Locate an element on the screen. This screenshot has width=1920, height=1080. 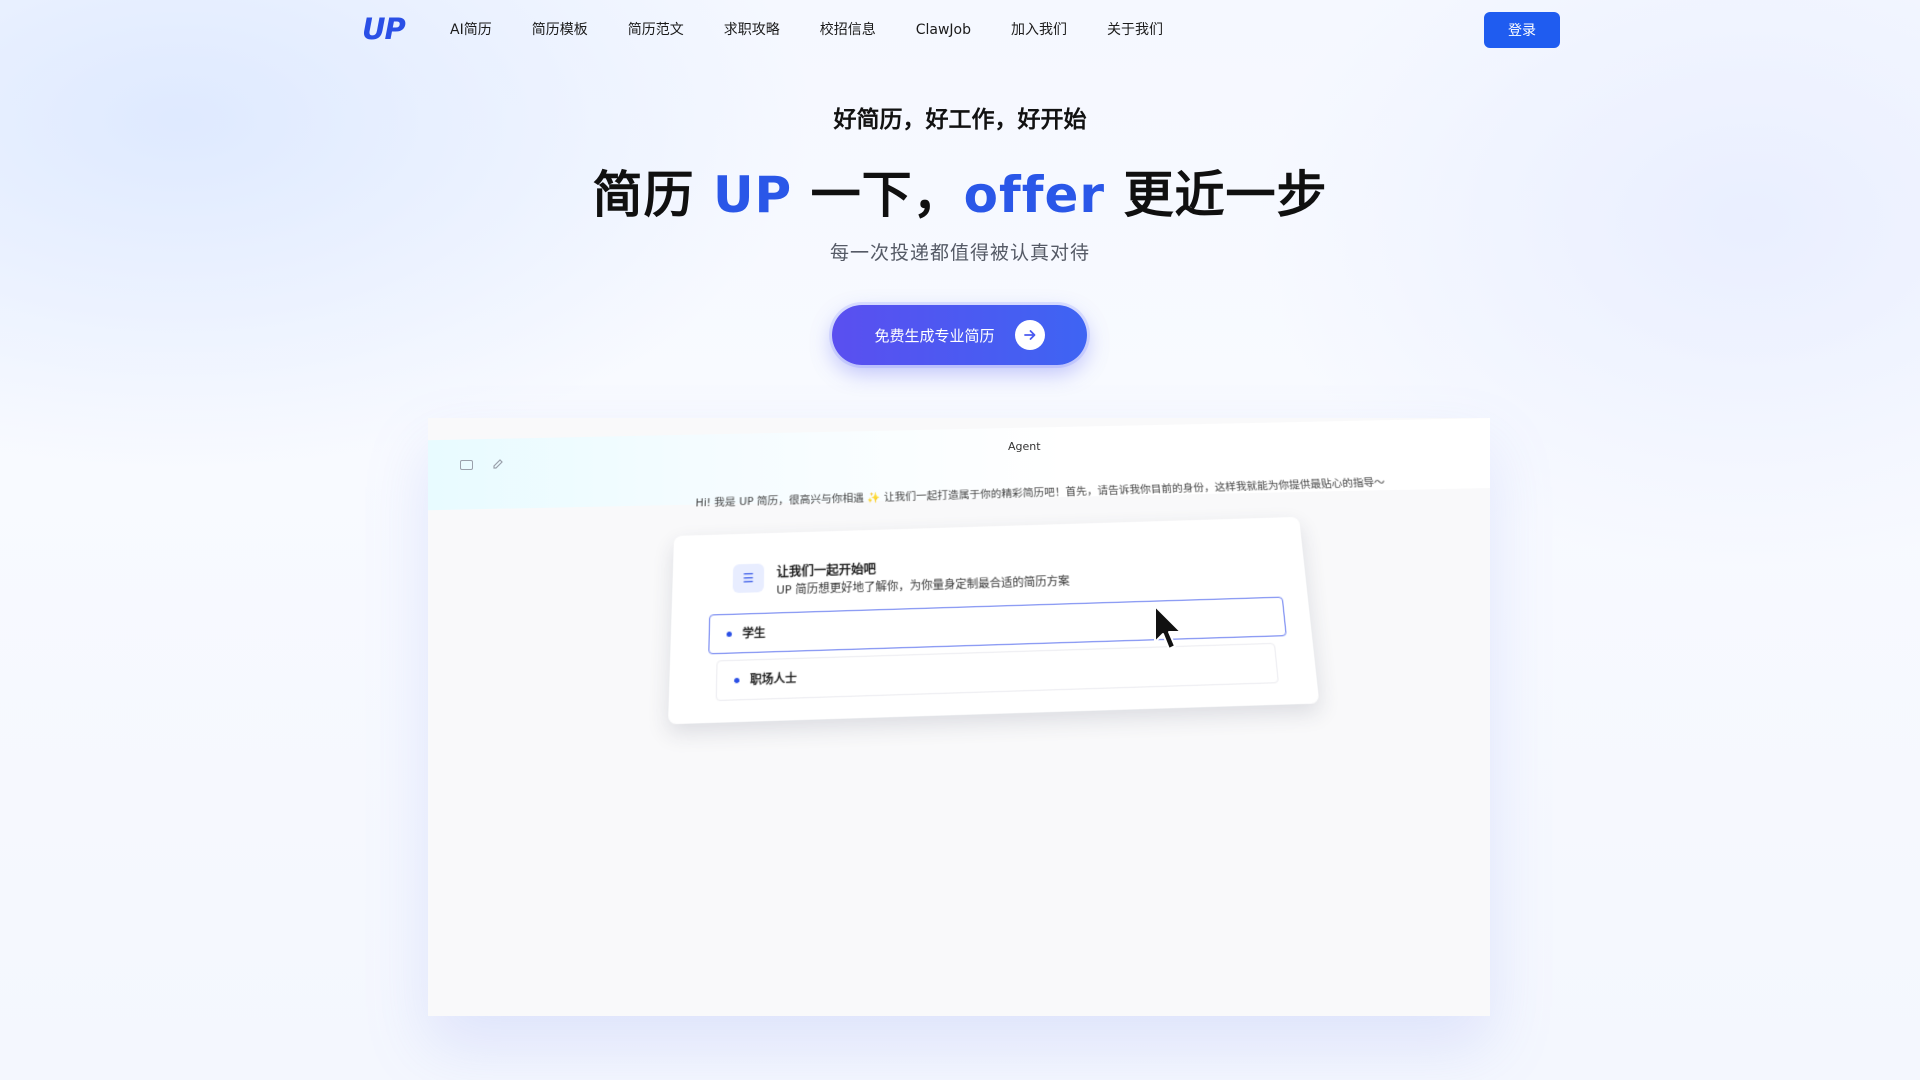
hero-title-accent-up: UP is located at coordinates (752, 195).